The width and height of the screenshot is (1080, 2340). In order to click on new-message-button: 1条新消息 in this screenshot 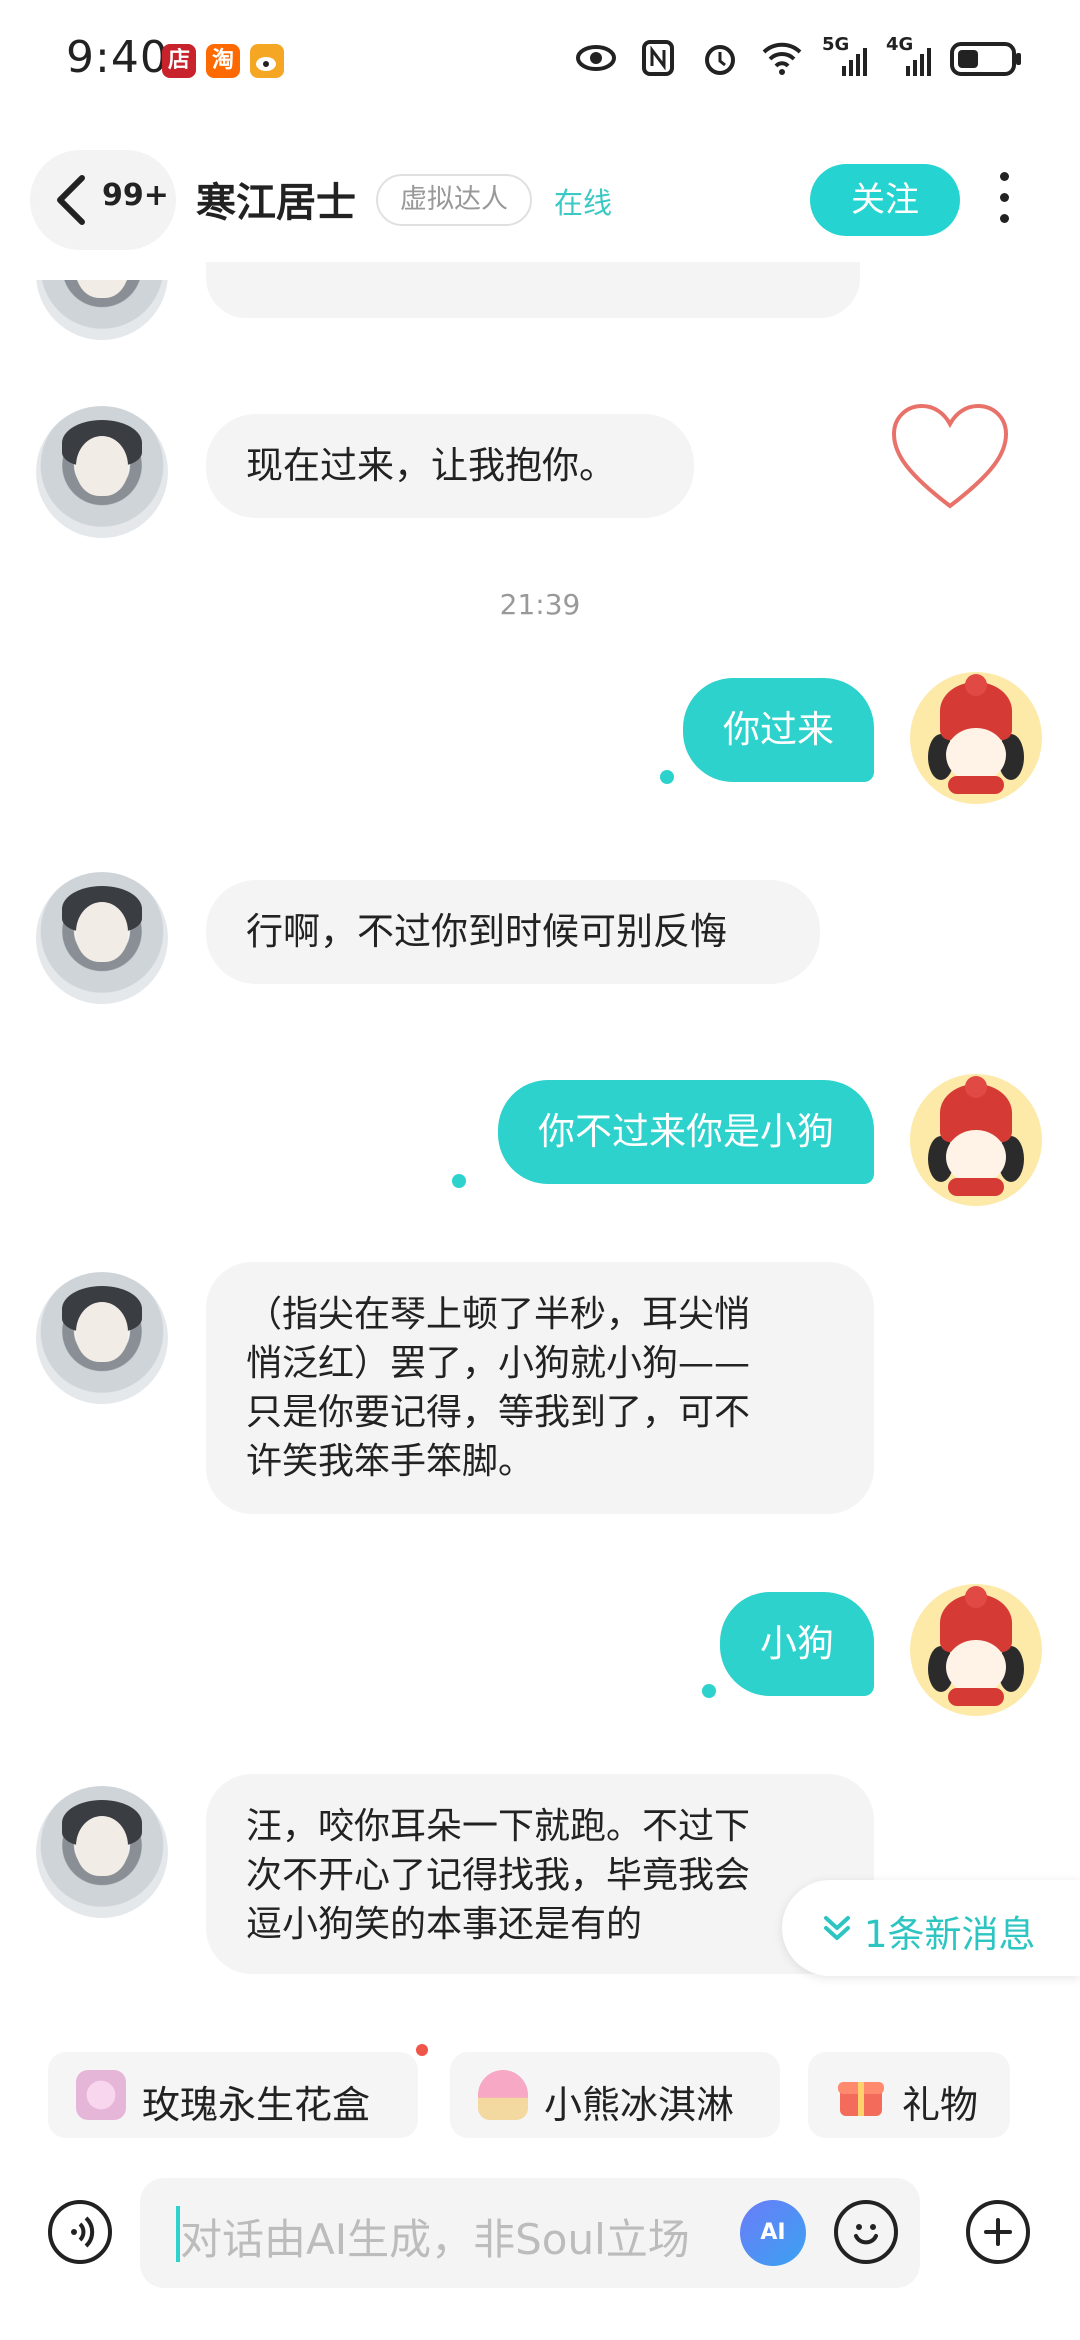, I will do `click(931, 1928)`.